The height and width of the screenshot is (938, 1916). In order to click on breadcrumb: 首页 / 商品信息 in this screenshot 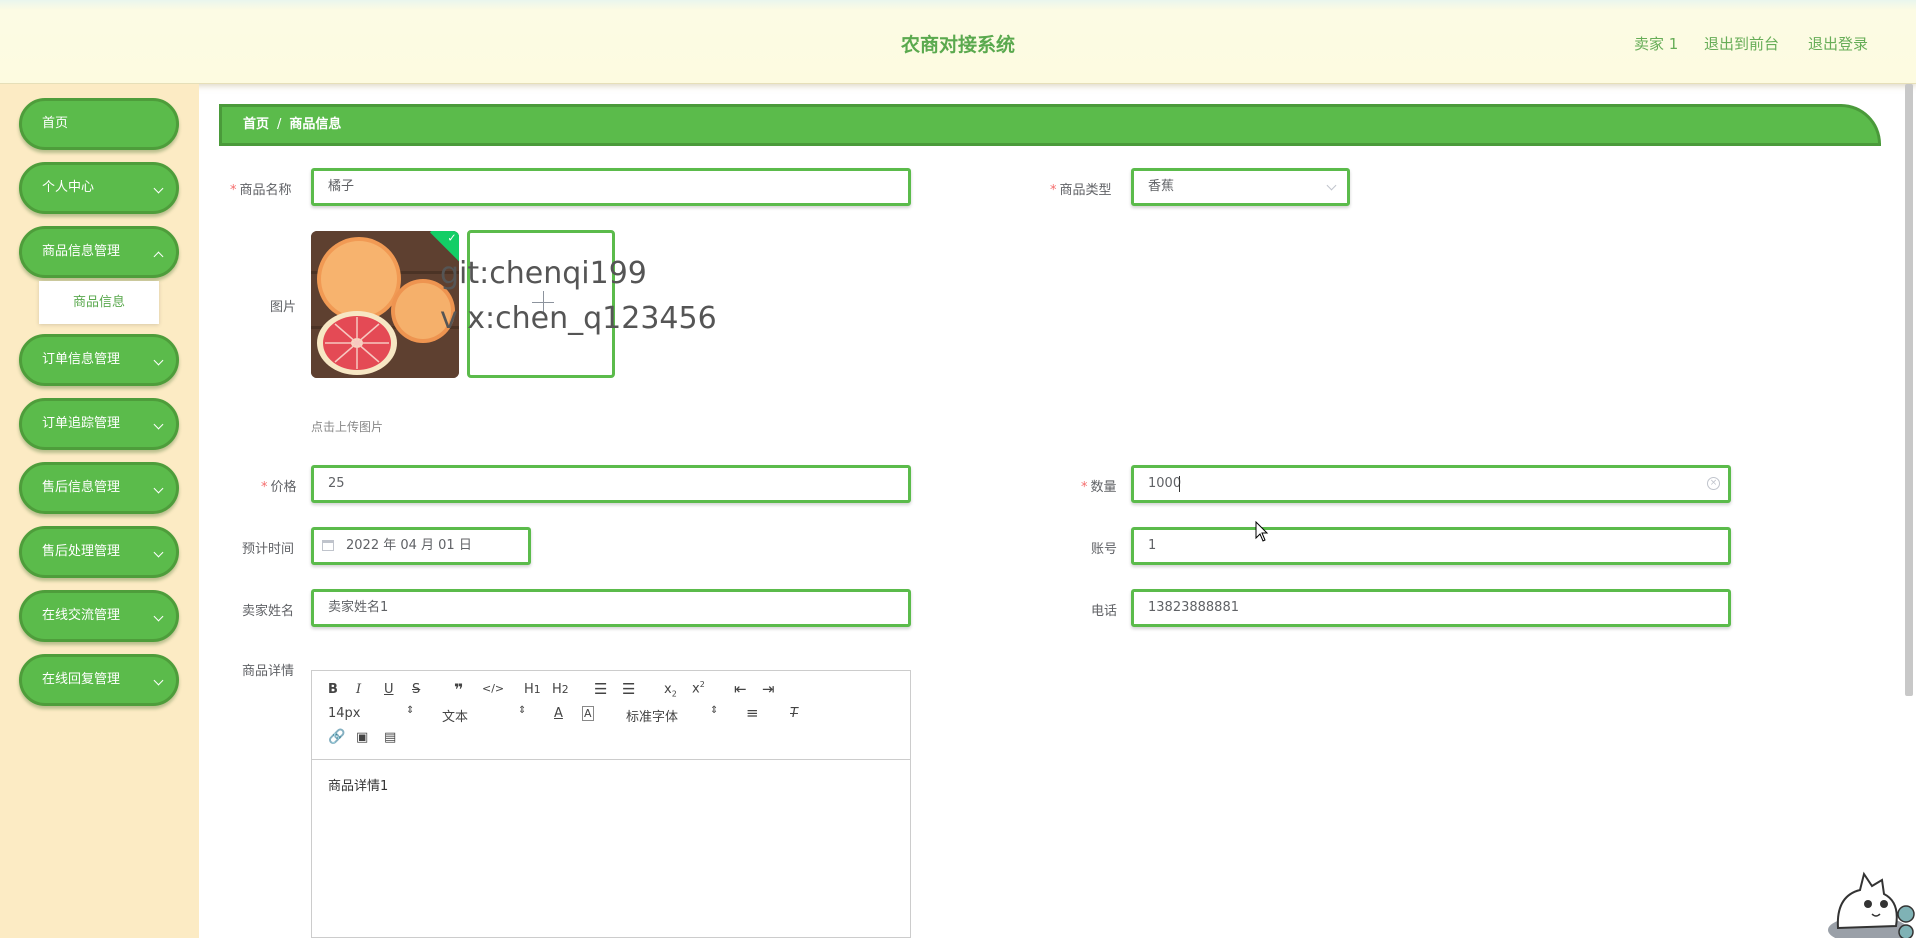, I will do `click(1050, 125)`.